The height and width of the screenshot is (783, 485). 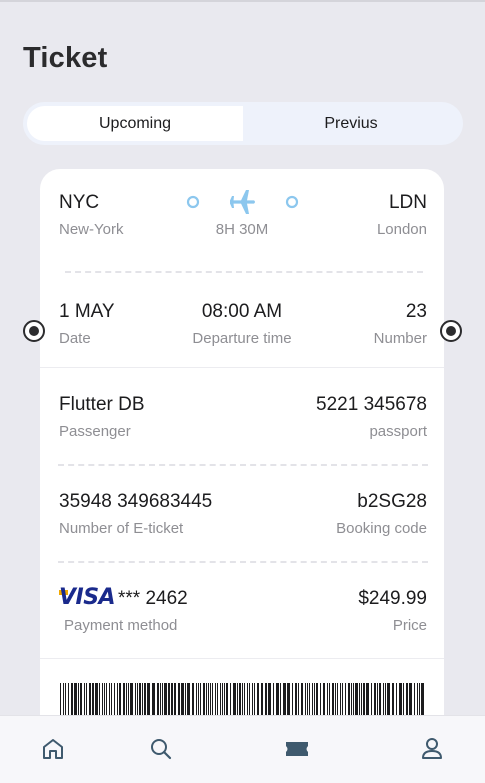 I want to click on tab-upcoming: Upcoming, so click(x=135, y=123).